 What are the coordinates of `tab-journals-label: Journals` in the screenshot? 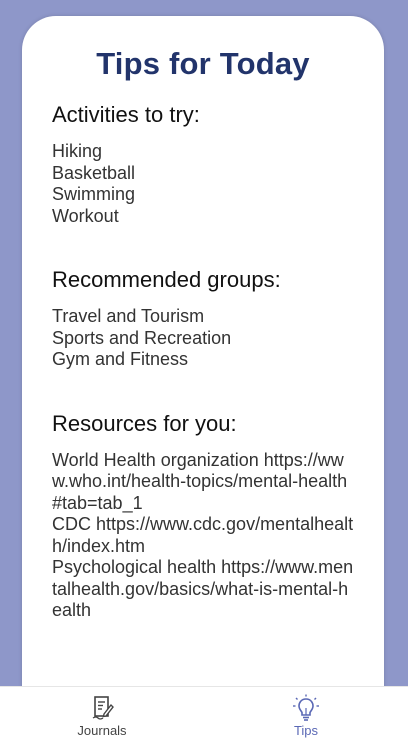 It's located at (102, 730).